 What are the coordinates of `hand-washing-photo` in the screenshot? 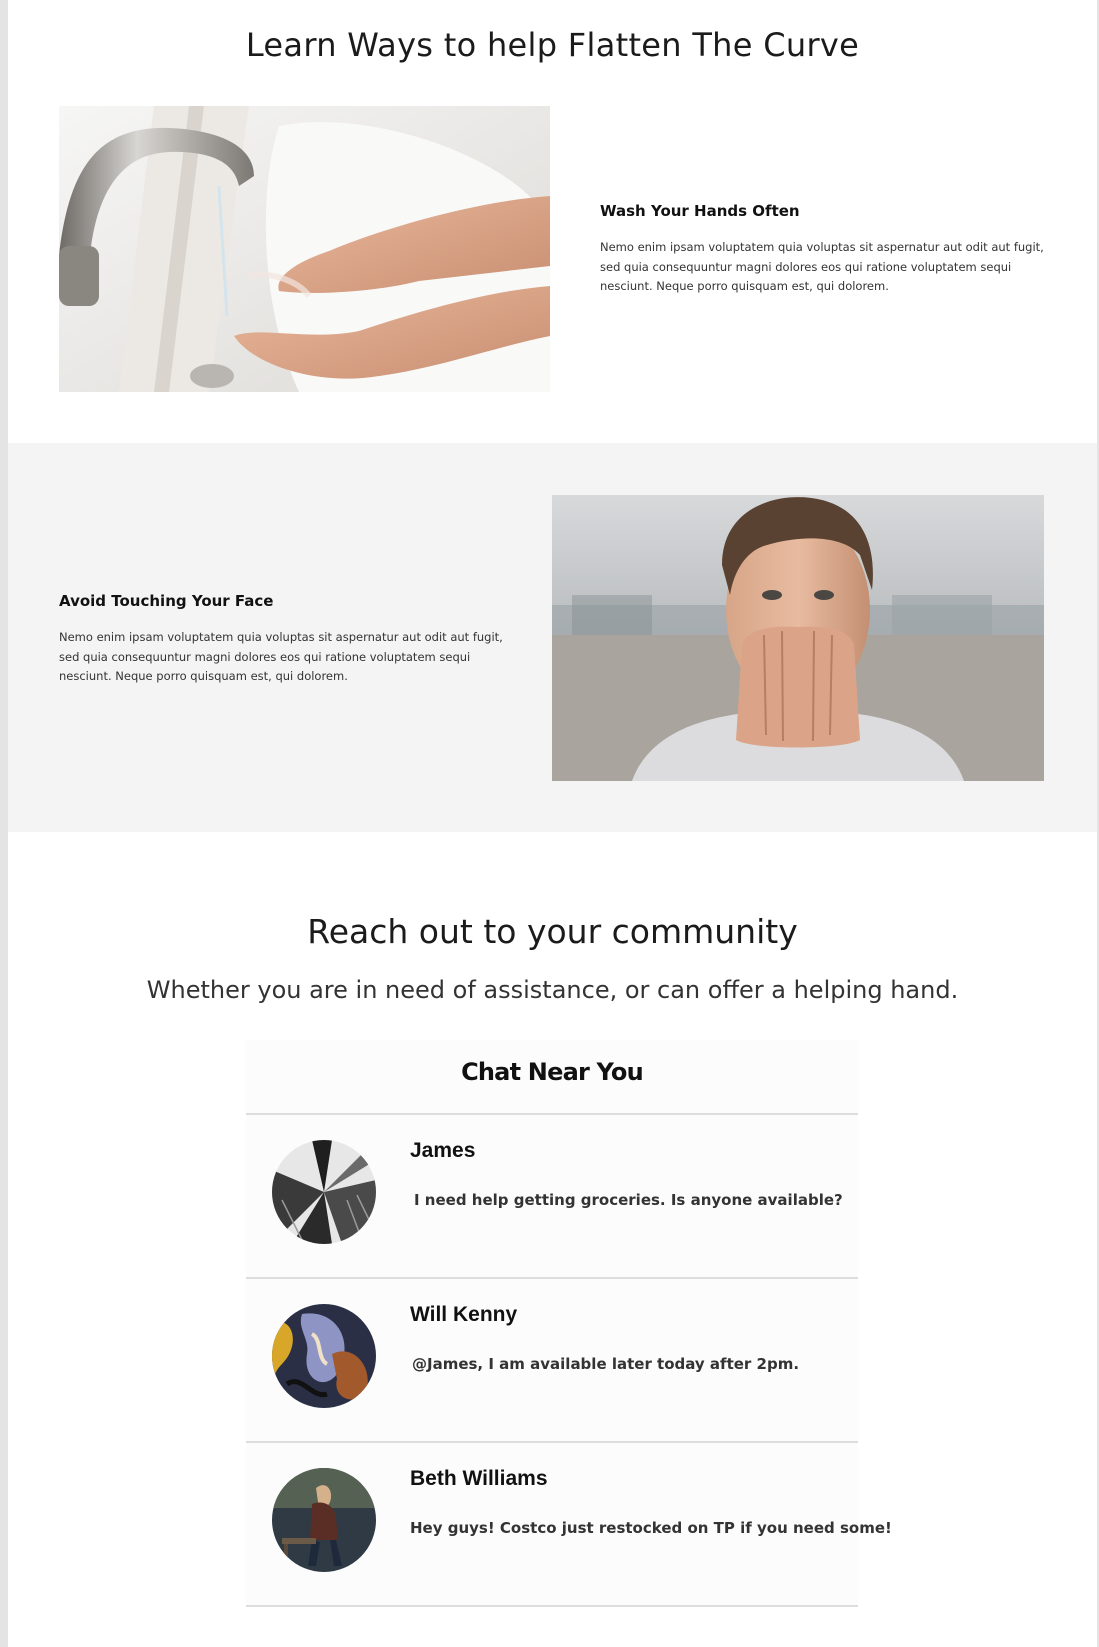 It's located at (304, 249).